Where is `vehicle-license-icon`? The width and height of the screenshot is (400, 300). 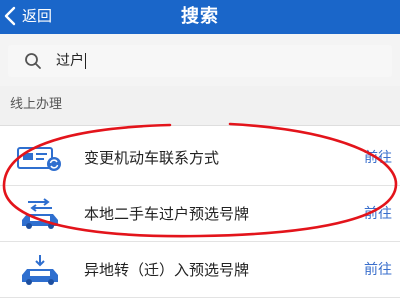
vehicle-license-icon is located at coordinates (39, 159).